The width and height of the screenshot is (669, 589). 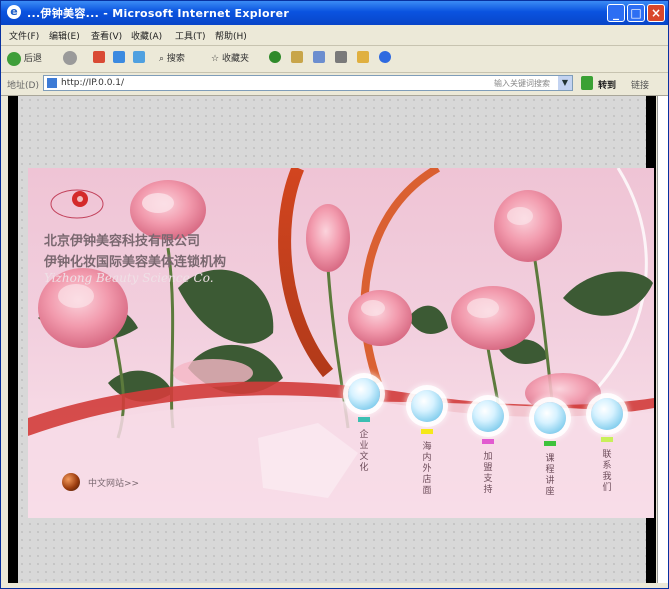 I want to click on maximize-button: □, so click(x=636, y=13).